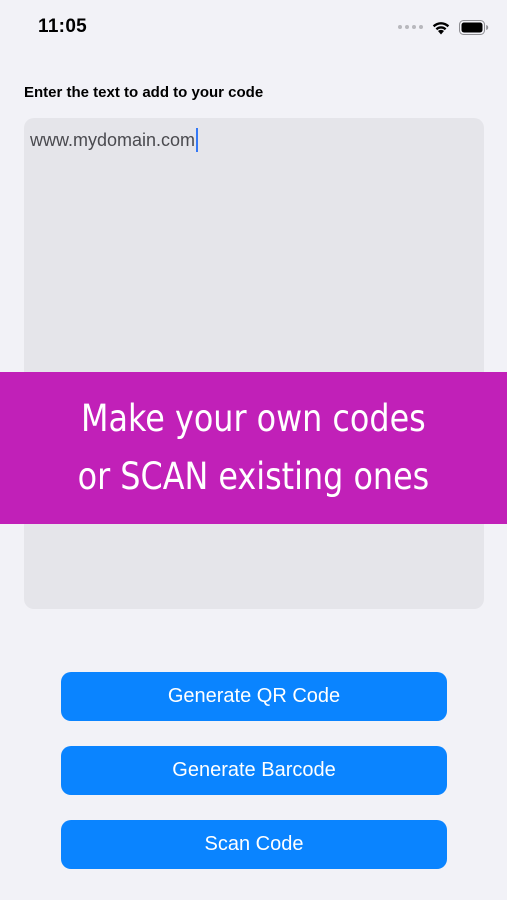 This screenshot has height=900, width=507. What do you see at coordinates (253, 27) in the screenshot?
I see `status-bar: 11:05` at bounding box center [253, 27].